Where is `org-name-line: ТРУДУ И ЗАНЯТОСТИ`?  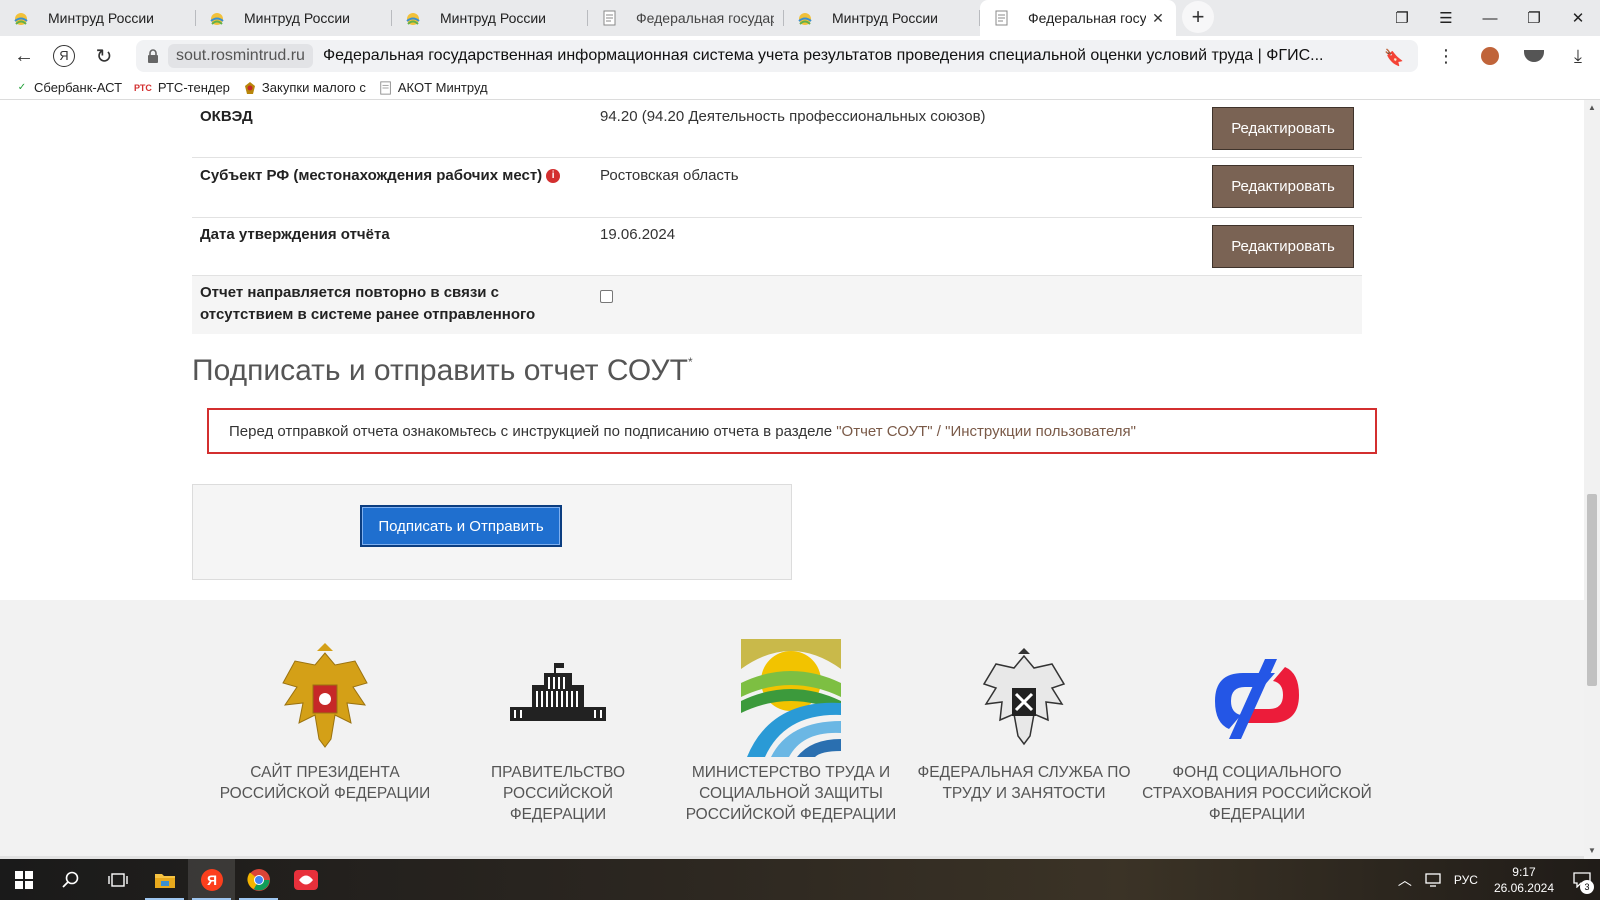 org-name-line: ТРУДУ И ЗАНЯТОСТИ is located at coordinates (1024, 793).